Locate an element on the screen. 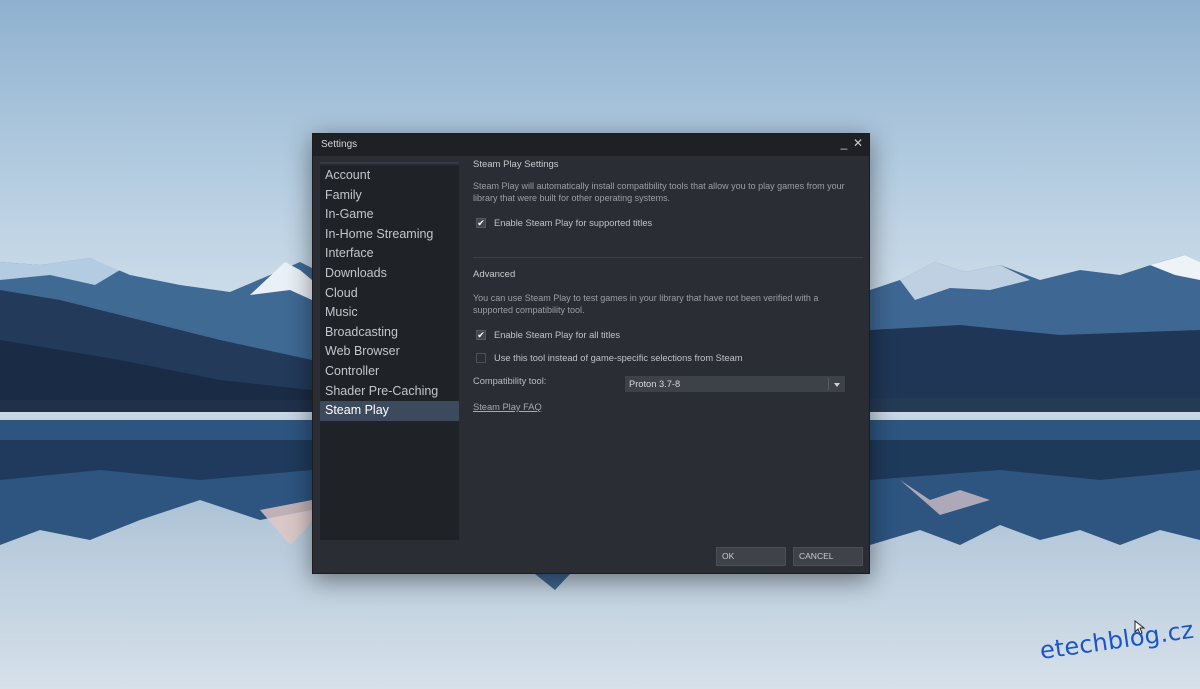 The width and height of the screenshot is (1200, 689). window-title: Settings is located at coordinates (339, 144).